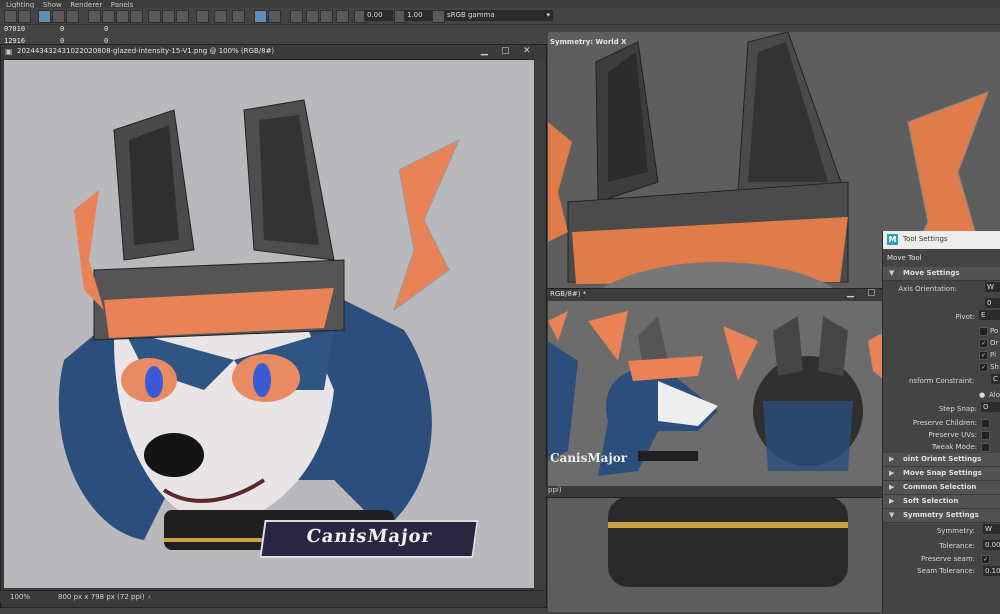 The height and width of the screenshot is (614, 1000). What do you see at coordinates (527, 51) in the screenshot?
I see `close-icon: ✕` at bounding box center [527, 51].